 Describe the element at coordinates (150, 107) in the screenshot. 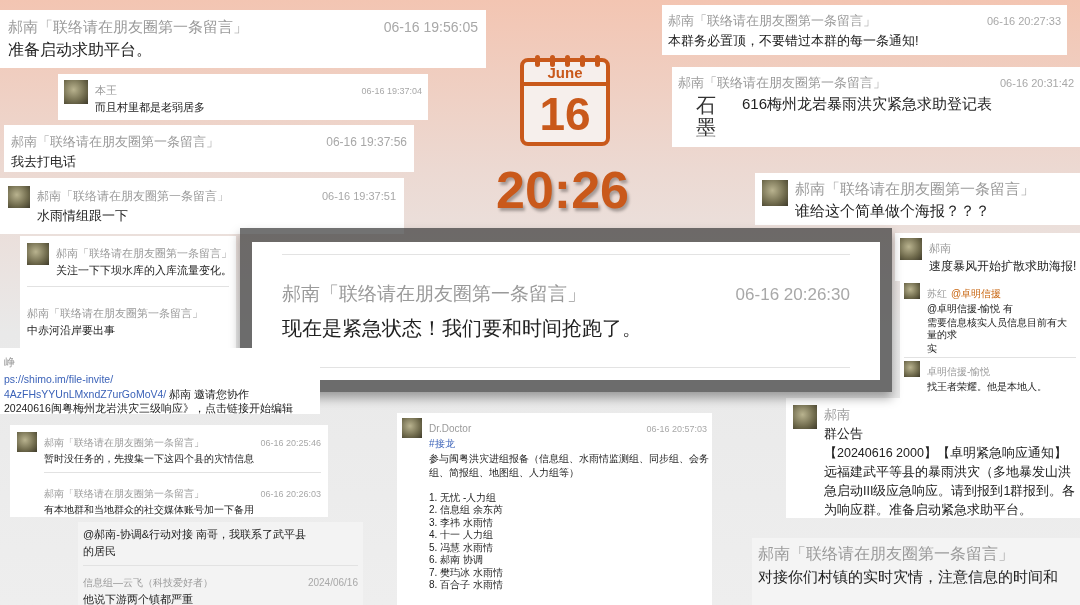

I see `message-text: 而且村里都是老弱居多` at that location.